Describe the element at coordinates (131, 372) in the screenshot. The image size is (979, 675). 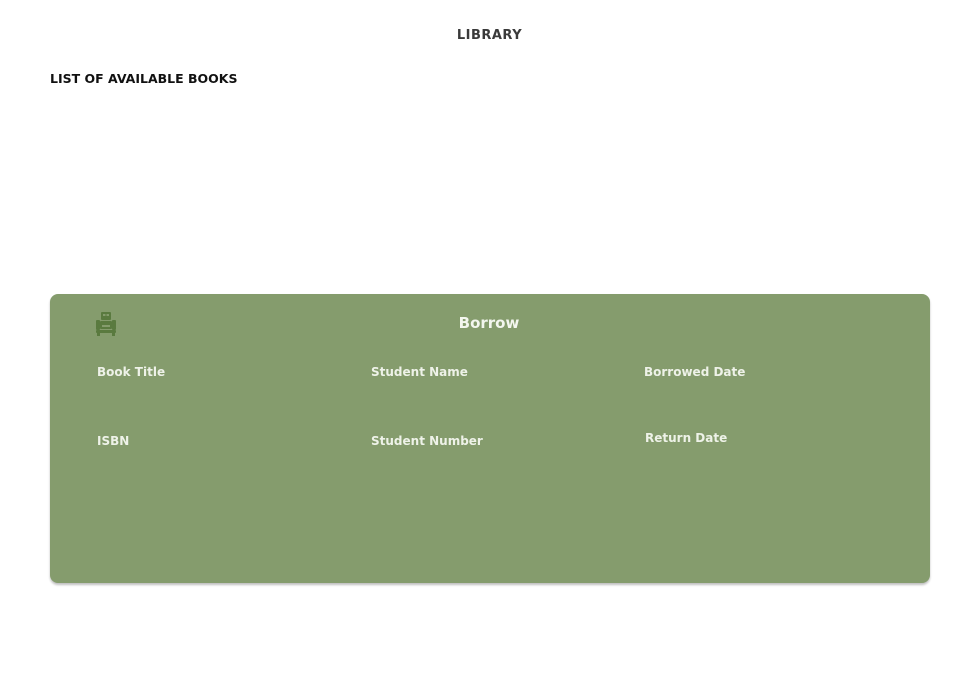
I see `book-title-field: Book Title` at that location.